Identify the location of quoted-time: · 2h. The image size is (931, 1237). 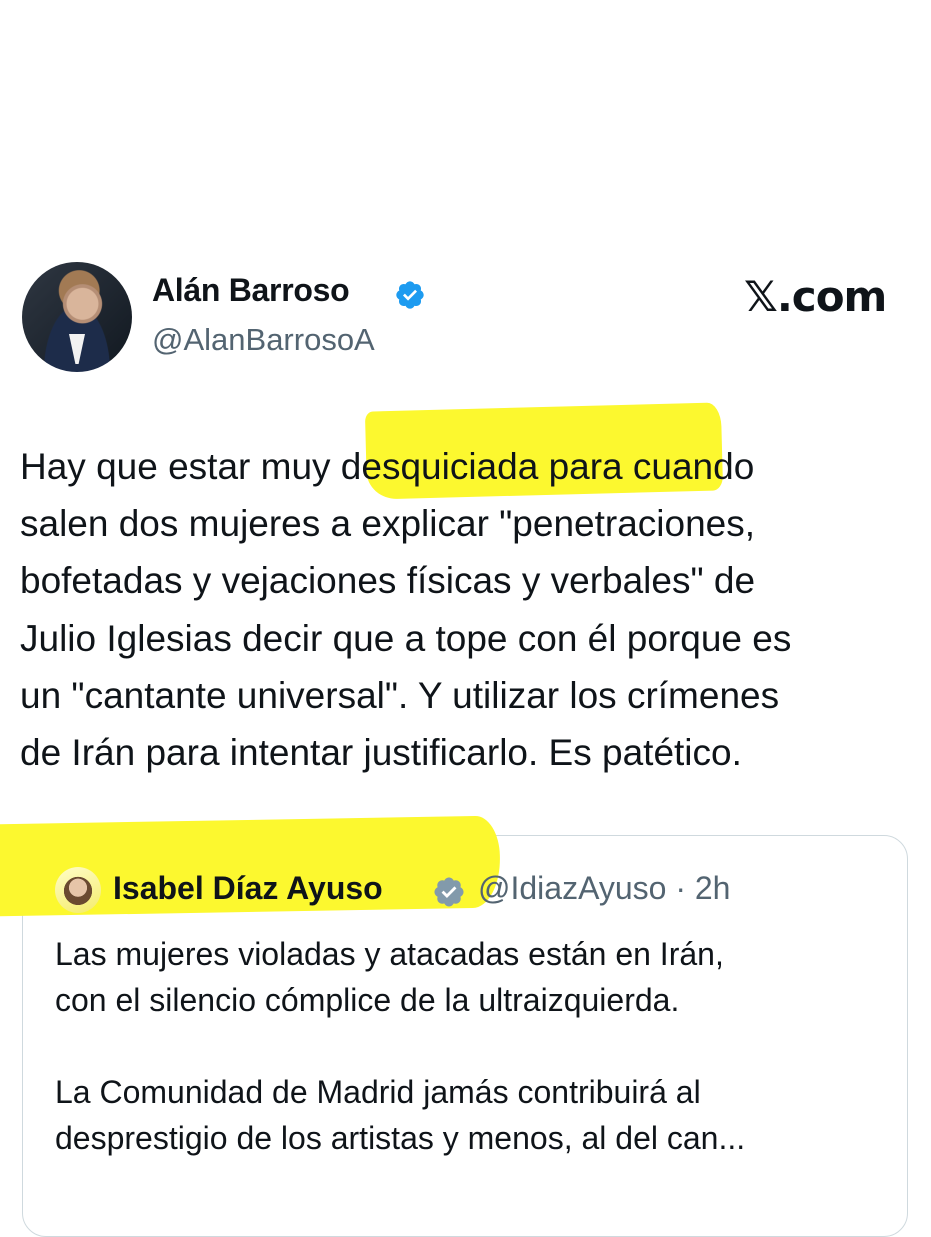
(702, 888).